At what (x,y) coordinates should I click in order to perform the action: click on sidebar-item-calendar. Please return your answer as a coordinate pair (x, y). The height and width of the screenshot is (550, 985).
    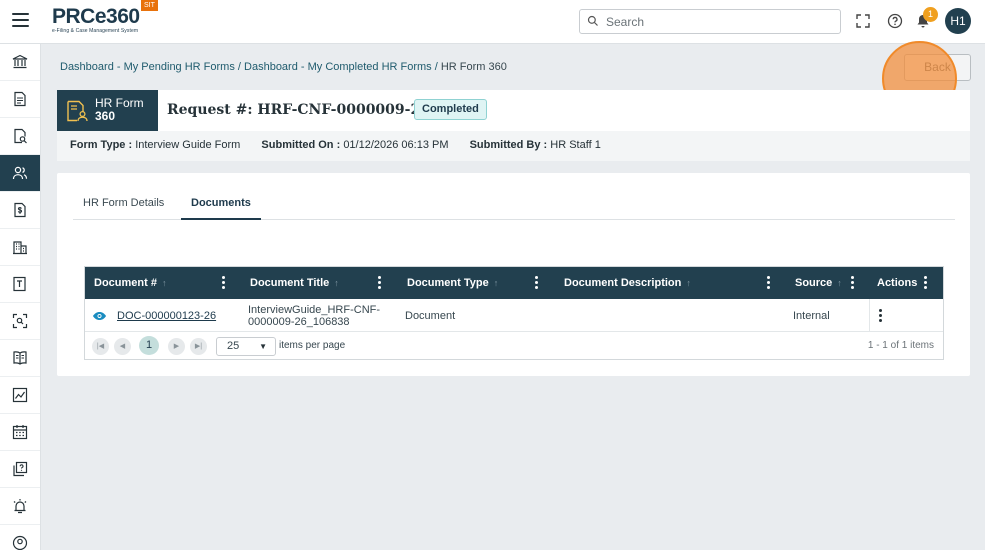
    Looking at the image, I should click on (20, 432).